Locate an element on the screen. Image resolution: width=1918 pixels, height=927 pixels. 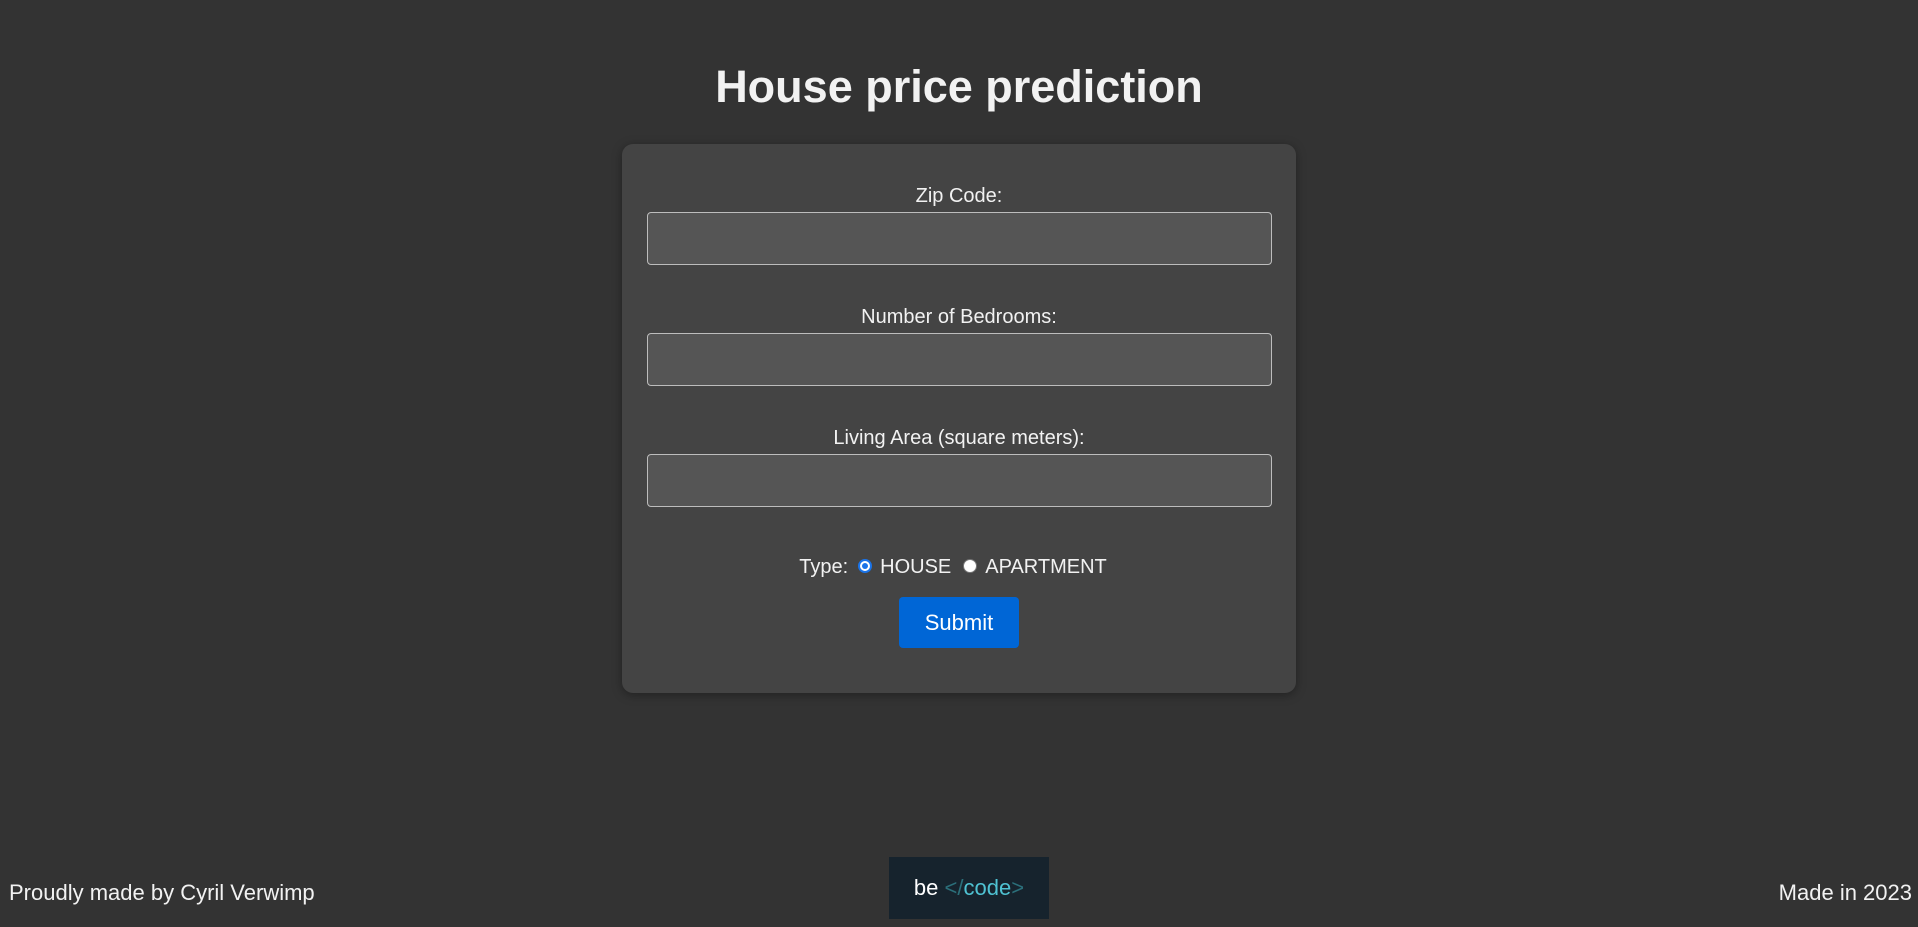
submit-button: Submit is located at coordinates (959, 622).